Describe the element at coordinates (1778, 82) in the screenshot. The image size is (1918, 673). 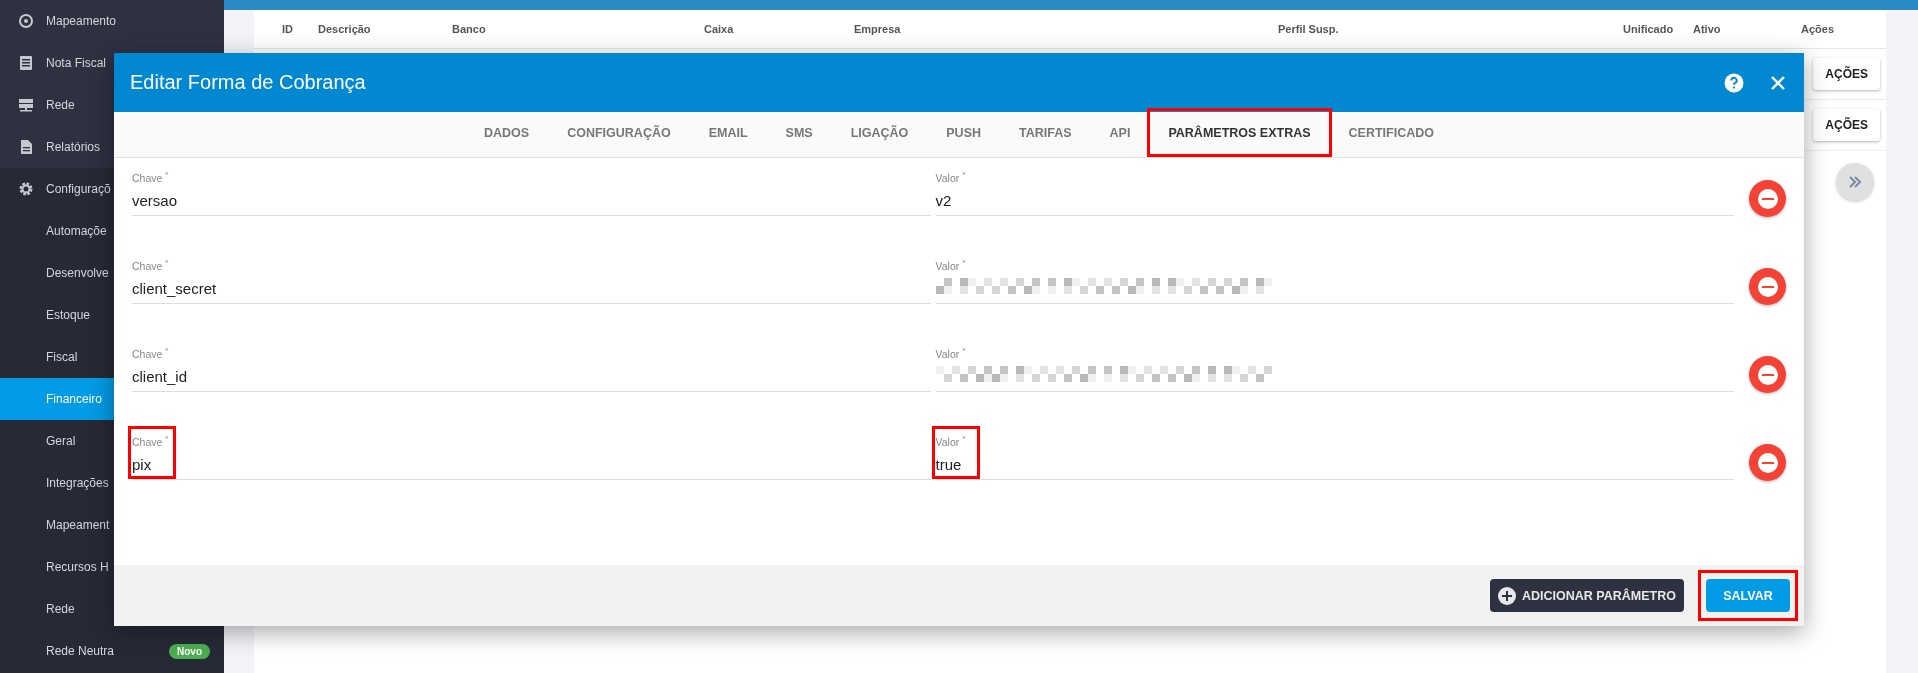
I see `close-icon` at that location.